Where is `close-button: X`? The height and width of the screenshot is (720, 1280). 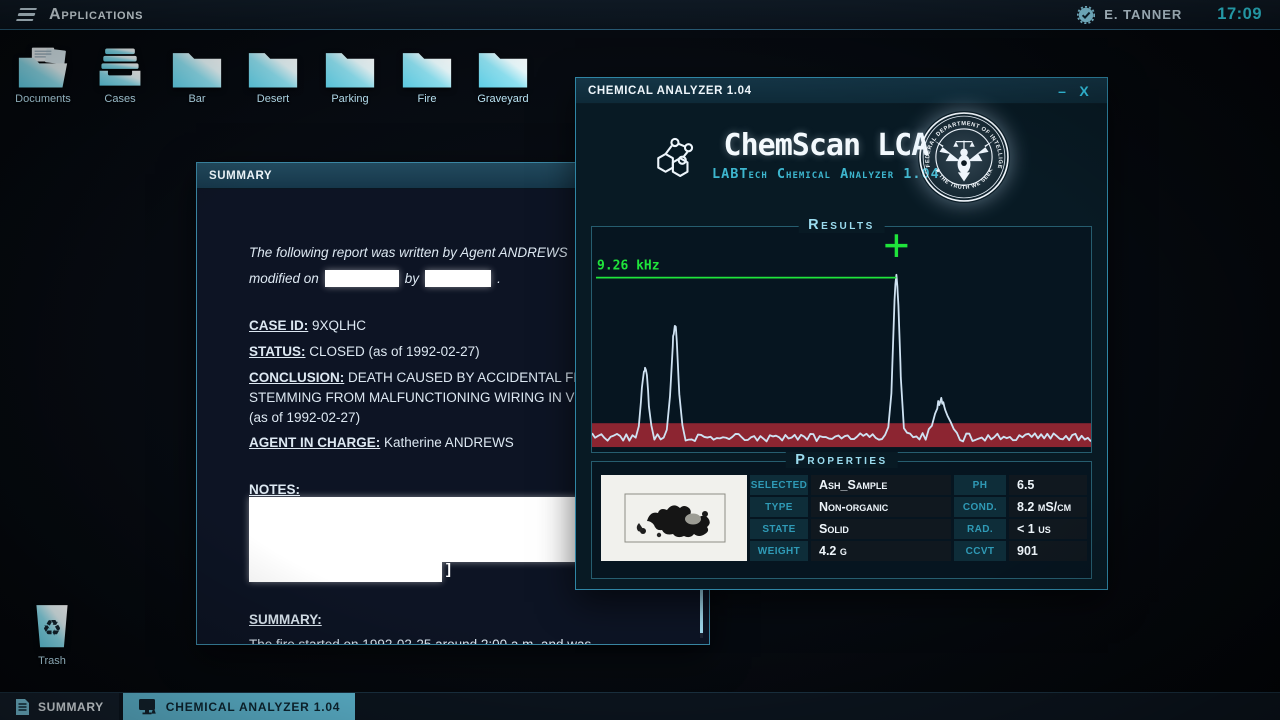 close-button: X is located at coordinates (1084, 91).